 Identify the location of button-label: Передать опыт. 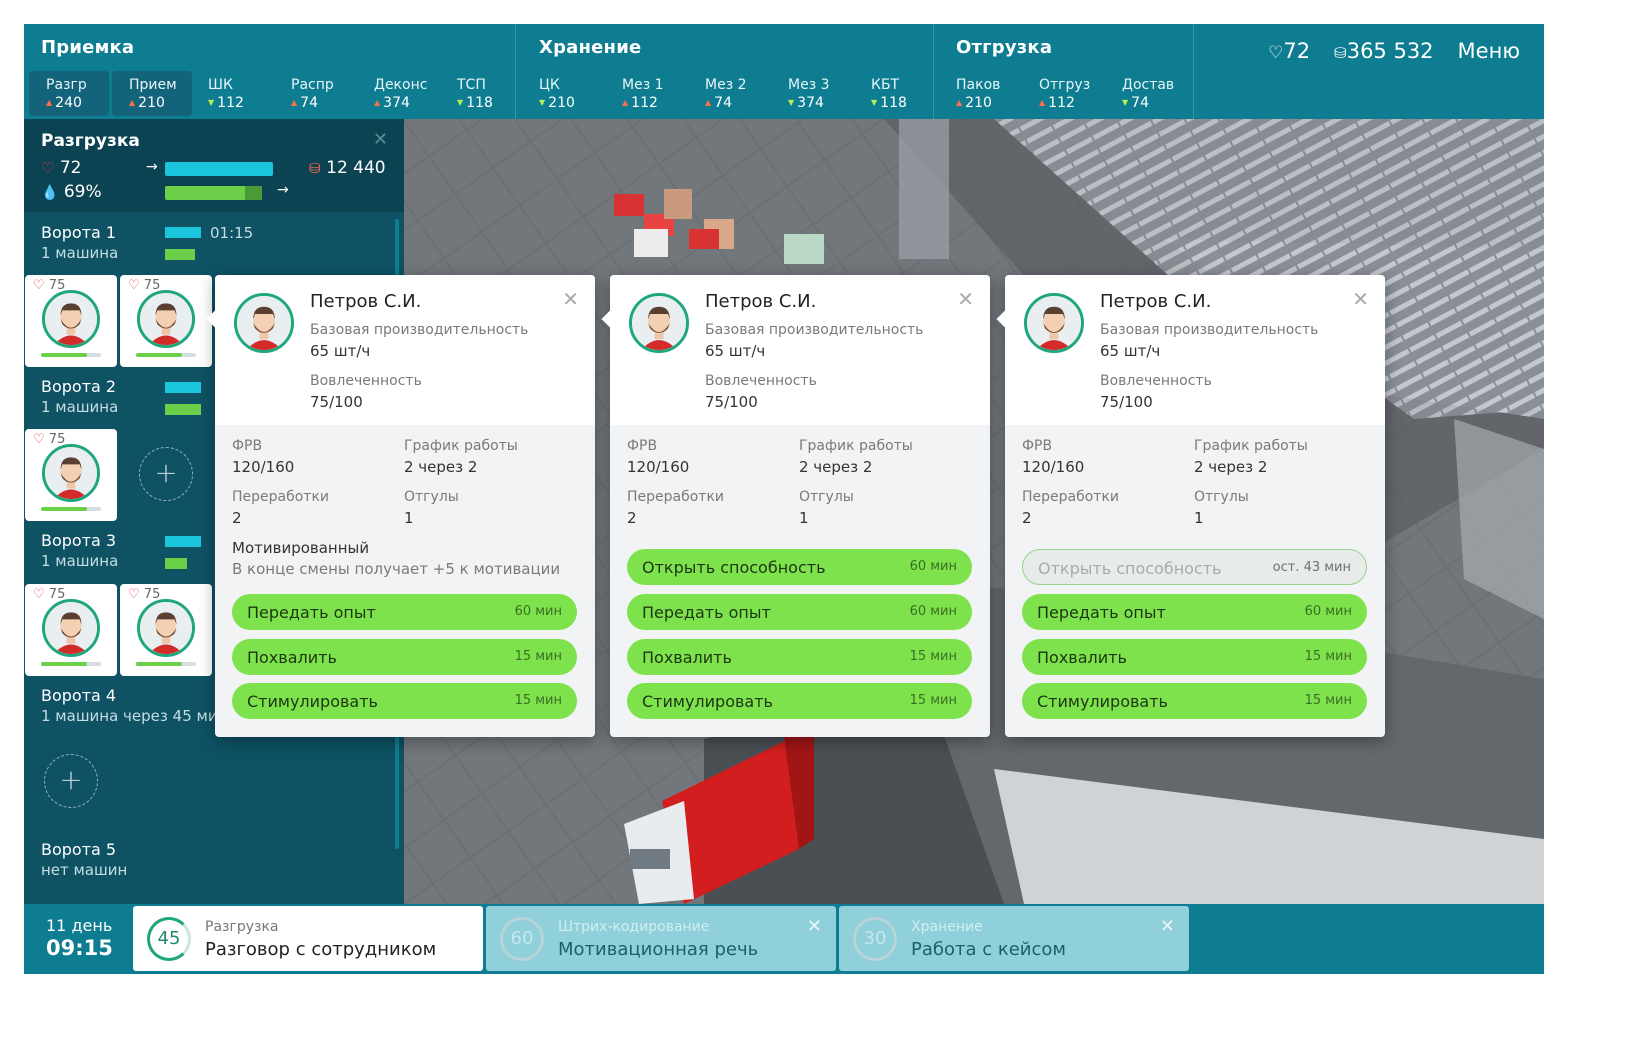
(706, 612).